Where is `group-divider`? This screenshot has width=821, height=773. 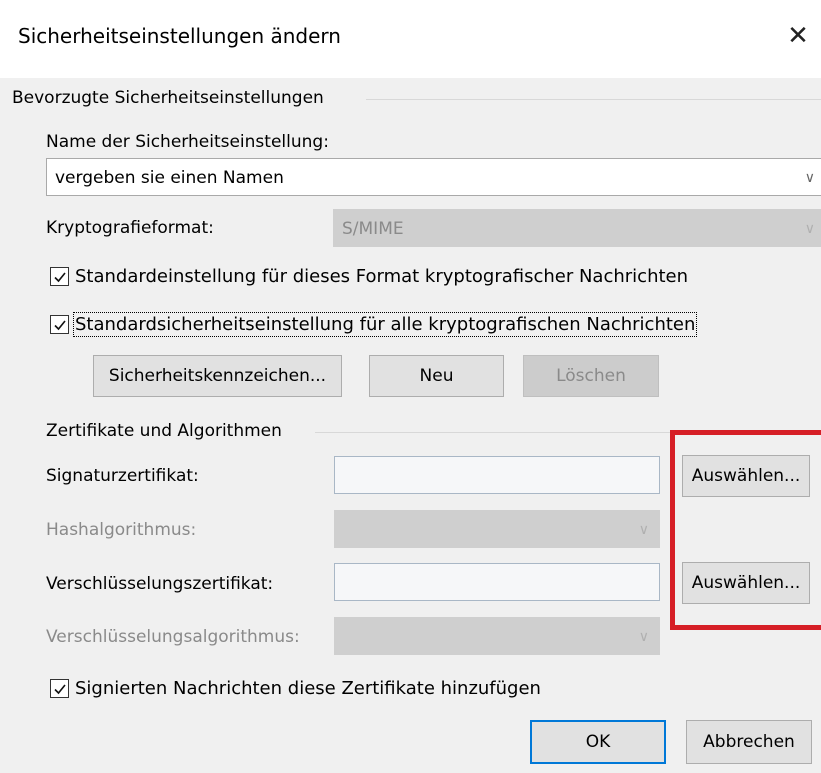 group-divider is located at coordinates (593, 99).